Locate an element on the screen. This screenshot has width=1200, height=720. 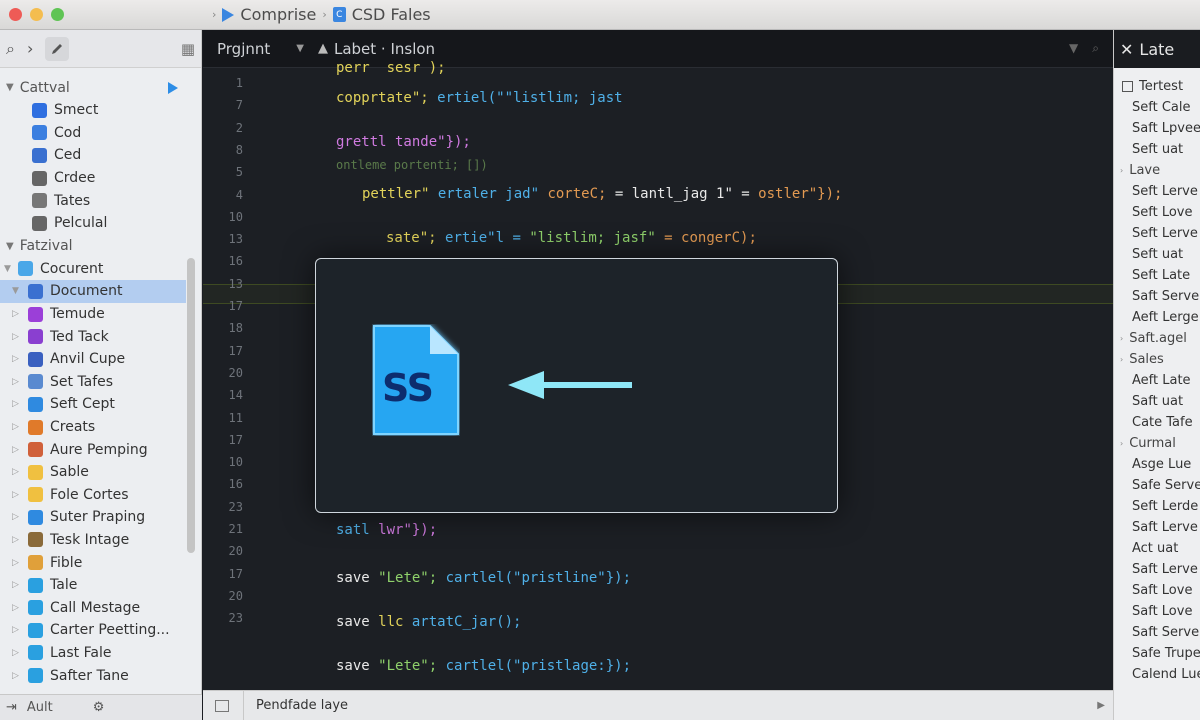
sidebar-item: ▷ Tale is located at coordinates (93, 585).